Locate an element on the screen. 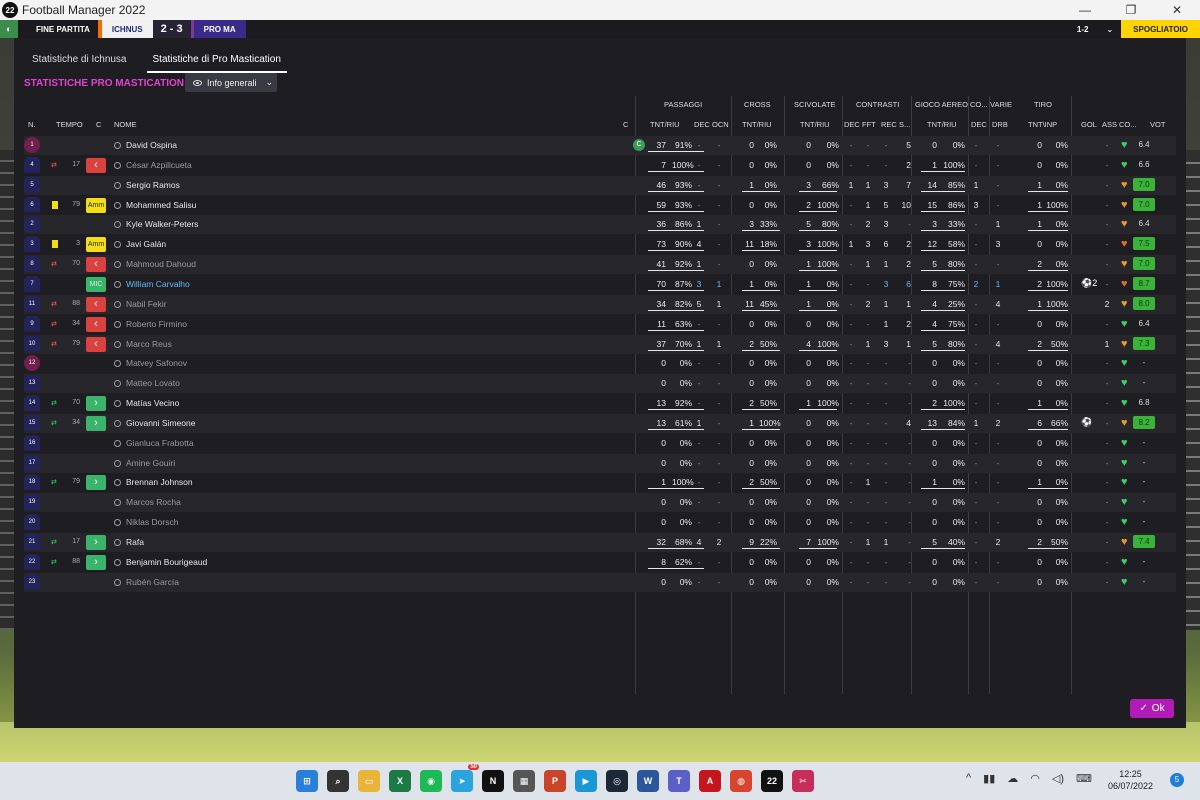  col-c: C is located at coordinates (98, 124).